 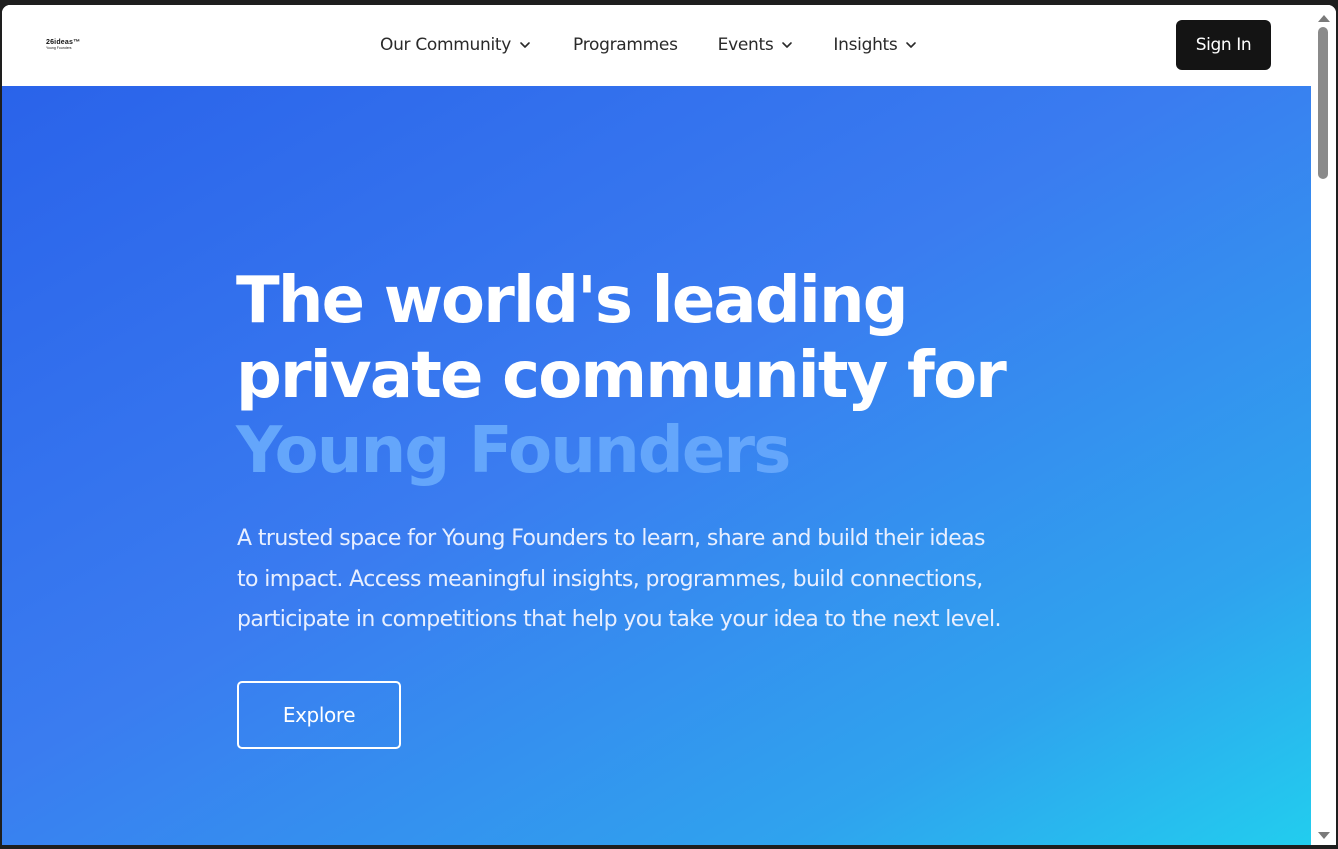 What do you see at coordinates (59, 48) in the screenshot?
I see `logo-tagline: Young Founders` at bounding box center [59, 48].